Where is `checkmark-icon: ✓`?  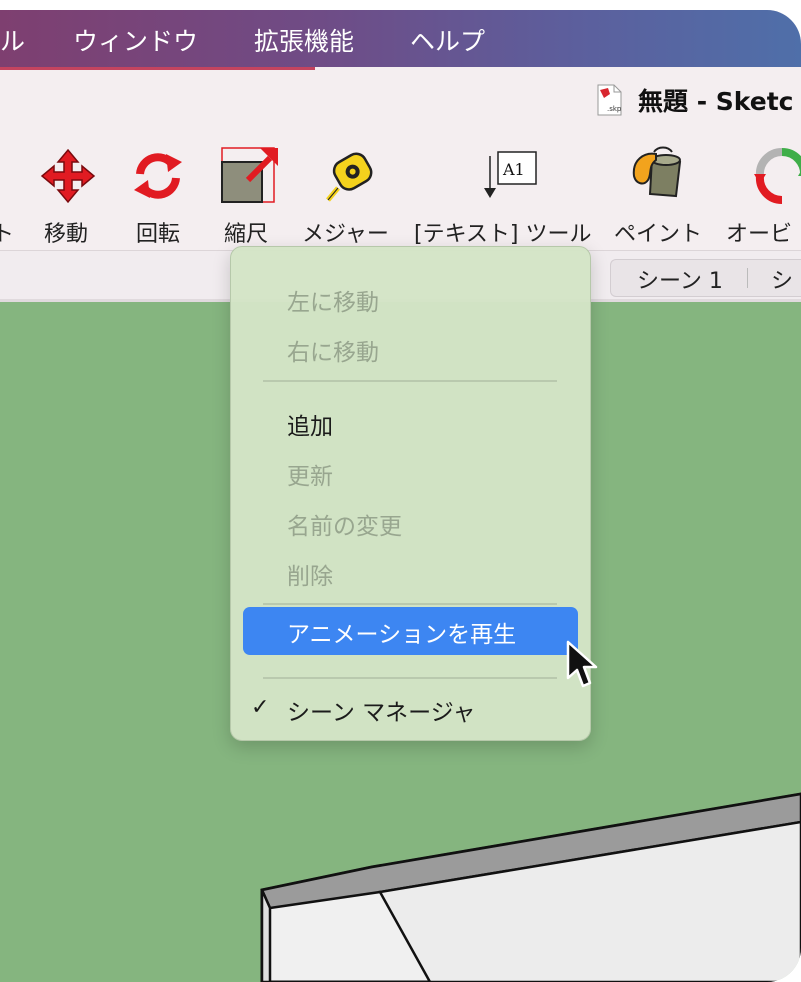 checkmark-icon: ✓ is located at coordinates (260, 707).